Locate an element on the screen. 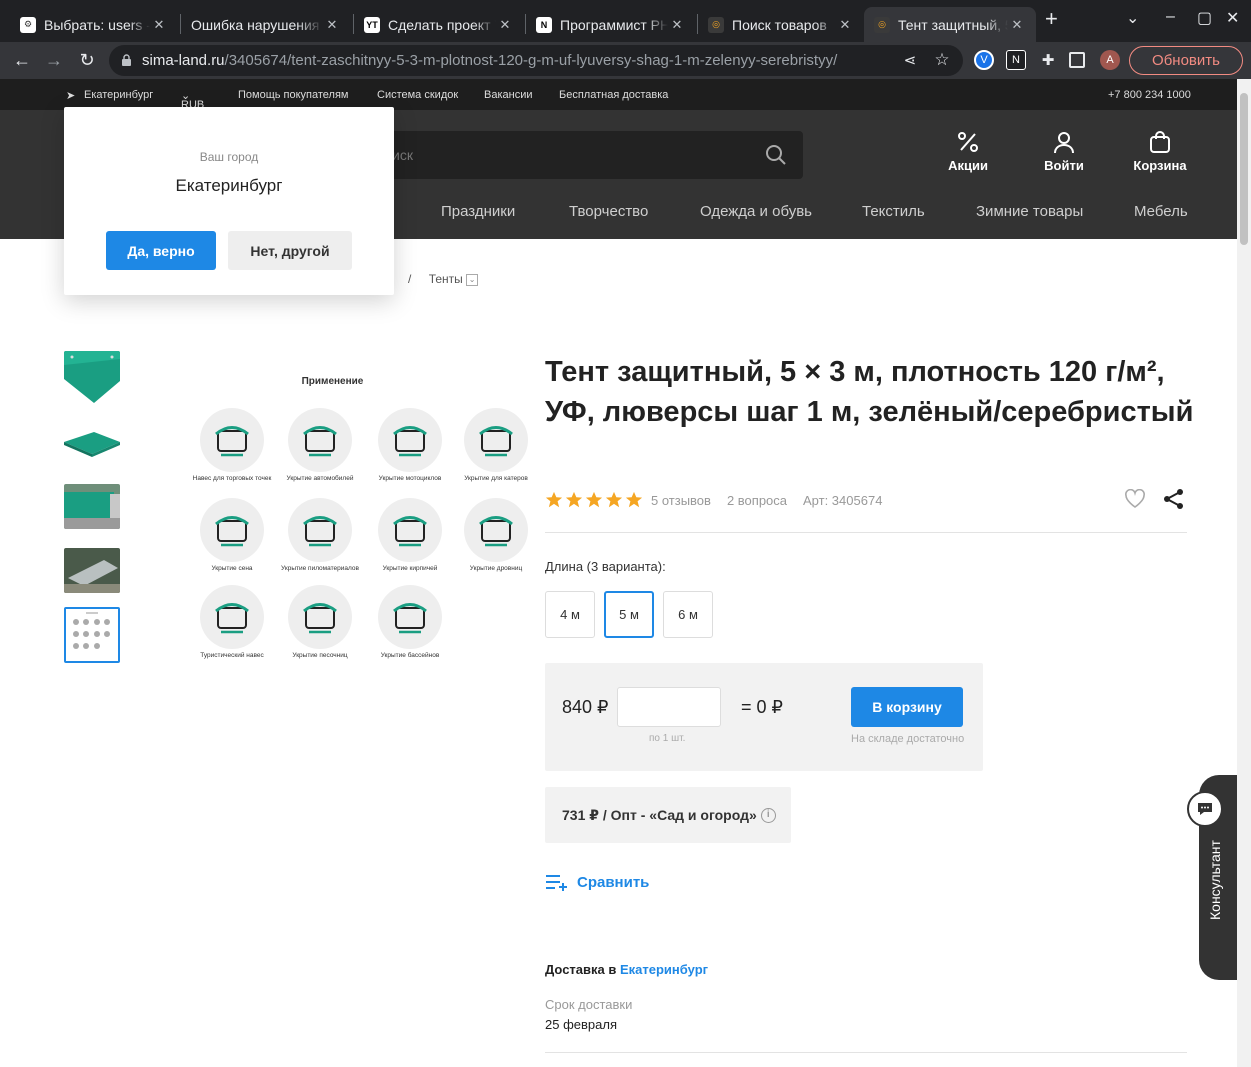 This screenshot has width=1251, height=1067. search-icon is located at coordinates (776, 155).